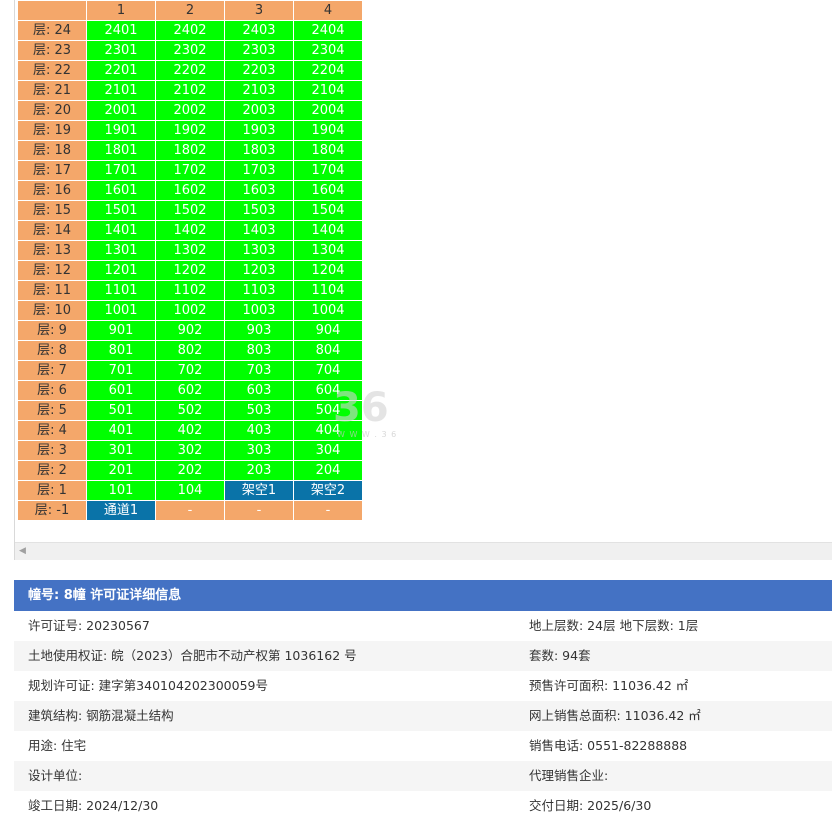  I want to click on unit-cell: 1103, so click(259, 290).